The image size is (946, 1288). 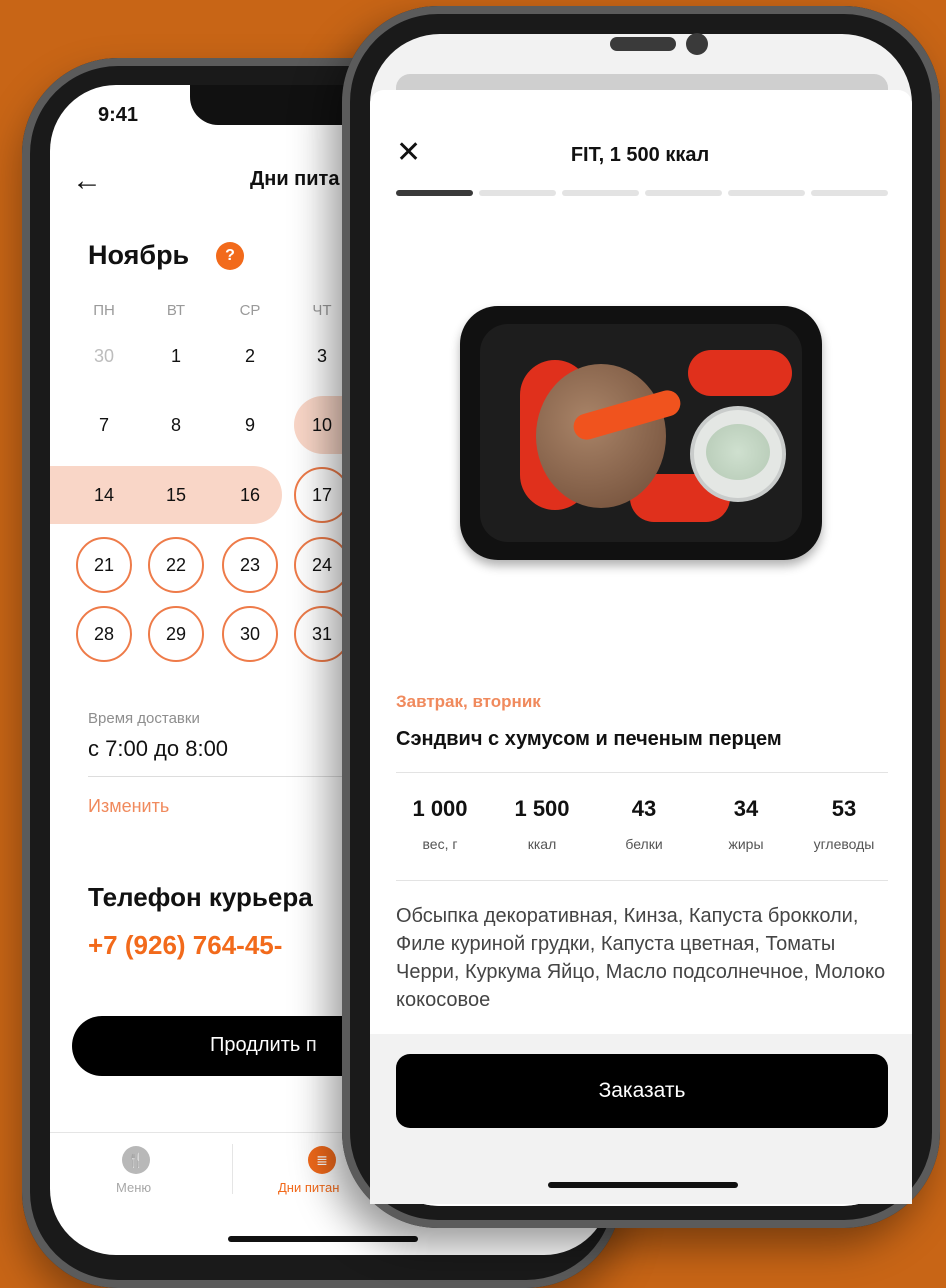 What do you see at coordinates (104, 565) in the screenshot?
I see `calendar-day: 21` at bounding box center [104, 565].